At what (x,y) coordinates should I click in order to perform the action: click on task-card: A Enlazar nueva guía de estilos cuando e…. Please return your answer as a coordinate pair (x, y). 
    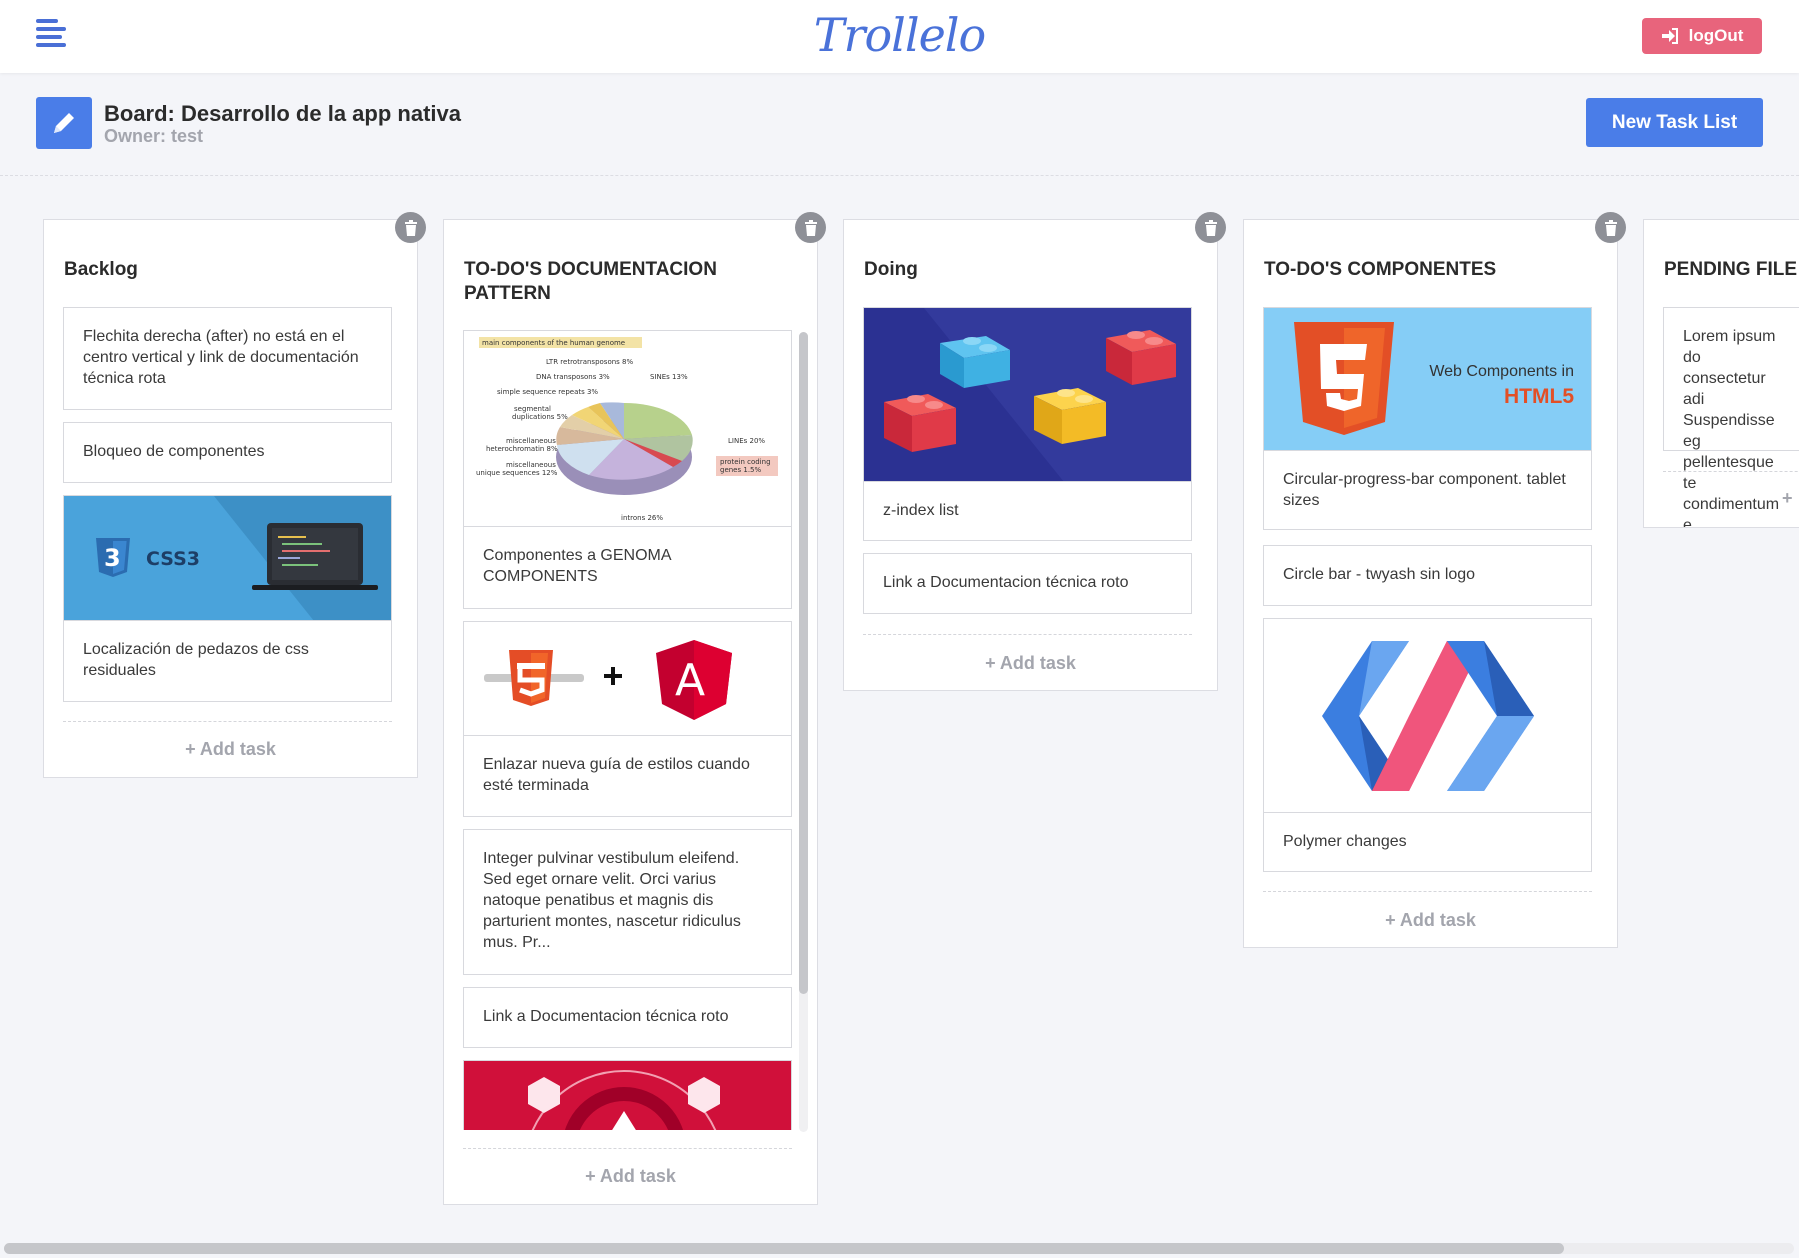
    Looking at the image, I should click on (627, 719).